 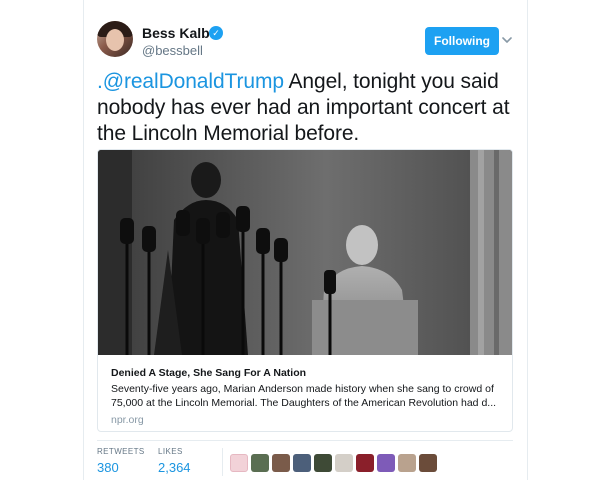 I want to click on likes-stat: LIKES 2,364, so click(x=174, y=461).